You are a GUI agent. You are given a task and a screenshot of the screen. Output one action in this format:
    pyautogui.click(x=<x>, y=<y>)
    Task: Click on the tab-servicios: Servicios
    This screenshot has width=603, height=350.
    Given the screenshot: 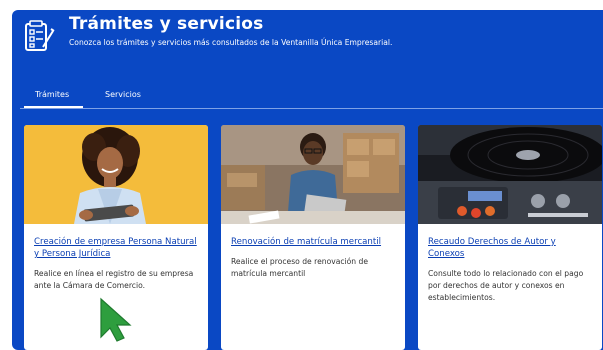 What is the action you would take?
    pyautogui.click(x=123, y=94)
    